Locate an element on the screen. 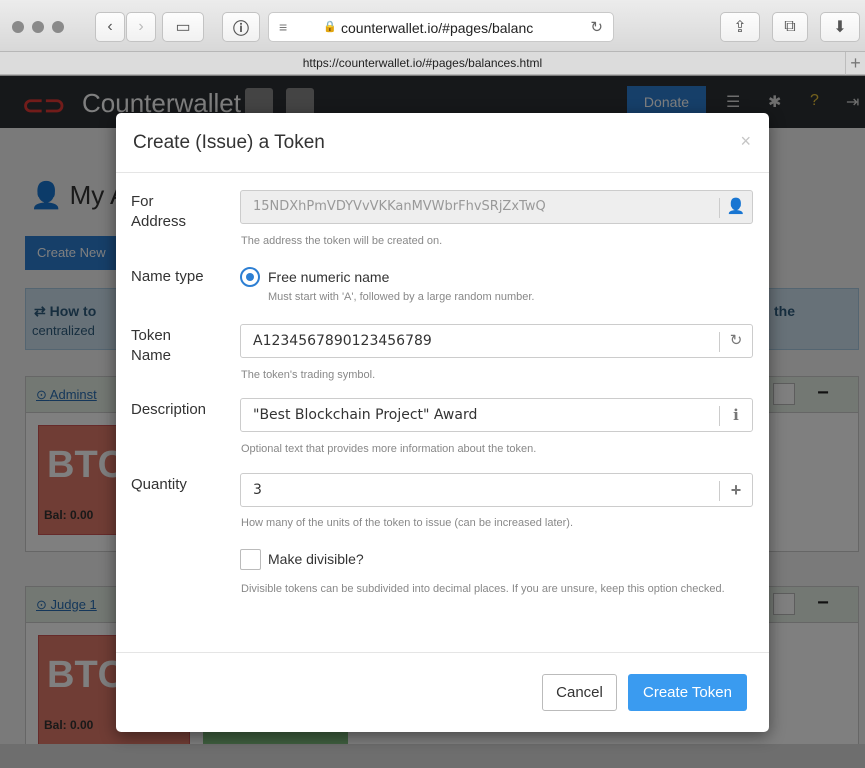 The image size is (865, 768). refresh-icon: ↻ is located at coordinates (736, 341).